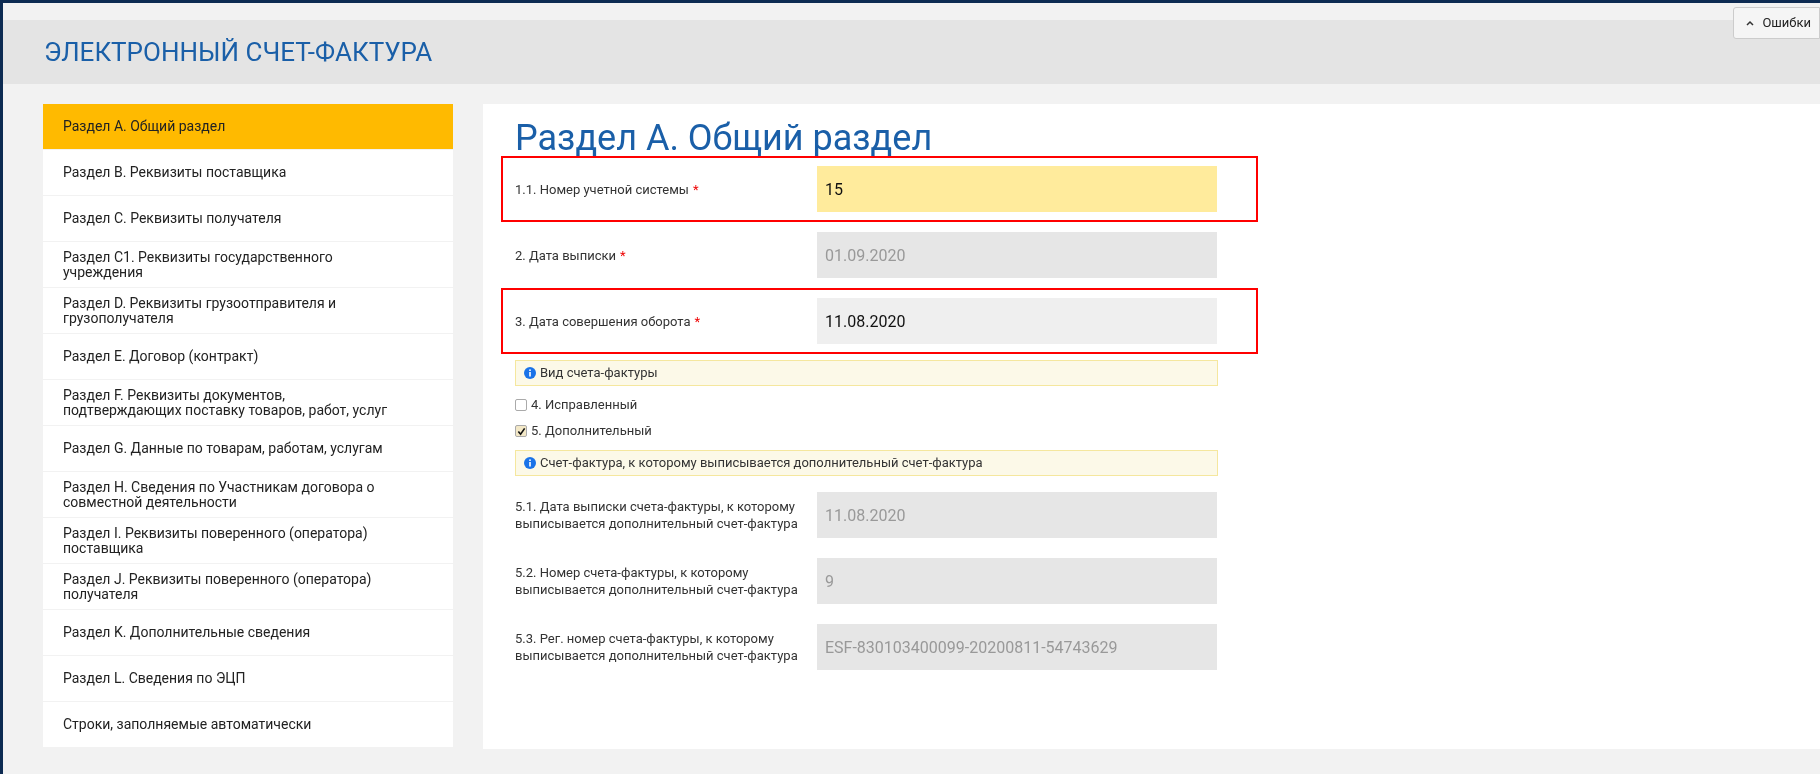 The width and height of the screenshot is (1820, 774). Describe the element at coordinates (1750, 23) in the screenshot. I see `caret-up-icon` at that location.